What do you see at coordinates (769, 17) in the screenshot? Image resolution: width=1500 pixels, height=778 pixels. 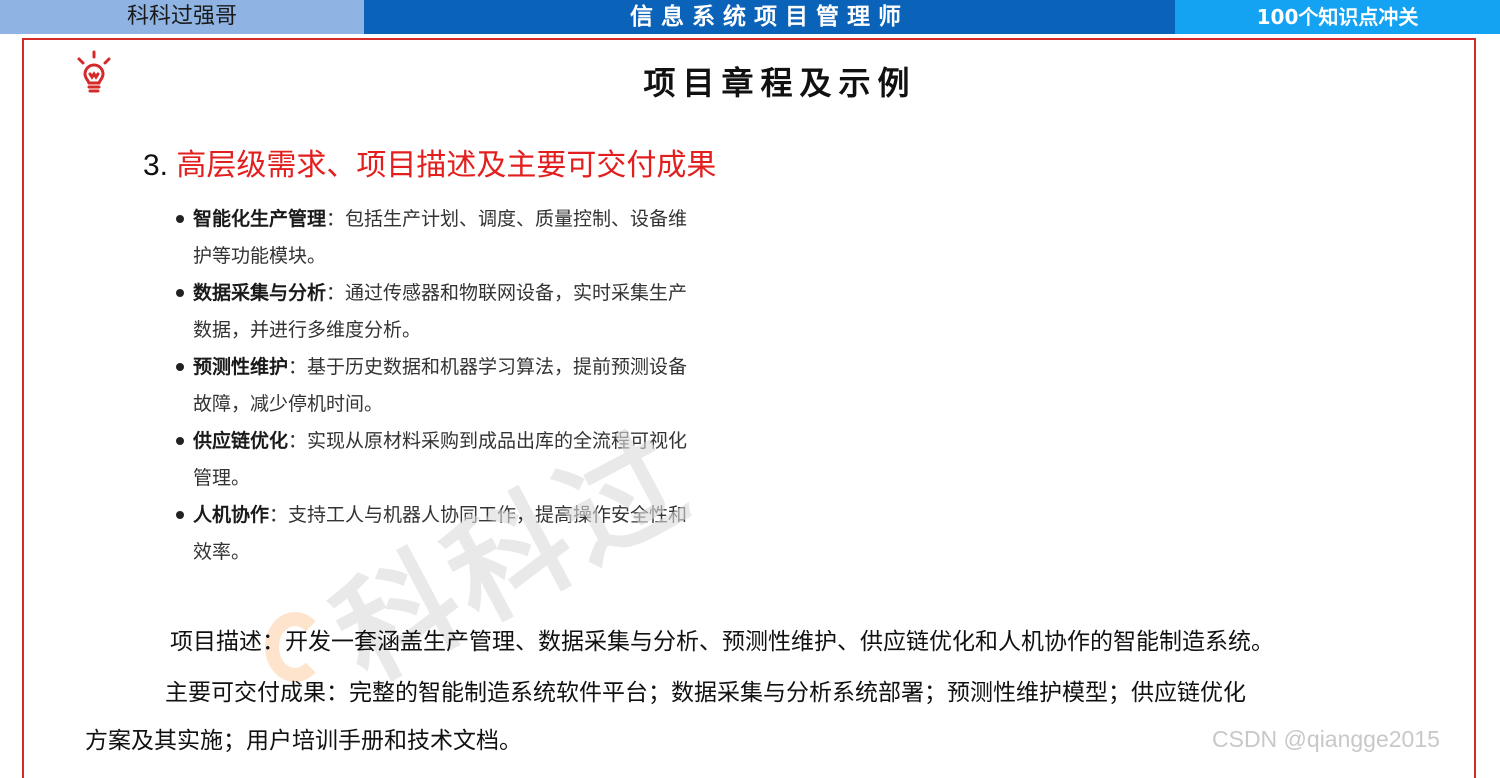 I see `banner-course-title: 信息系统项目管理师` at bounding box center [769, 17].